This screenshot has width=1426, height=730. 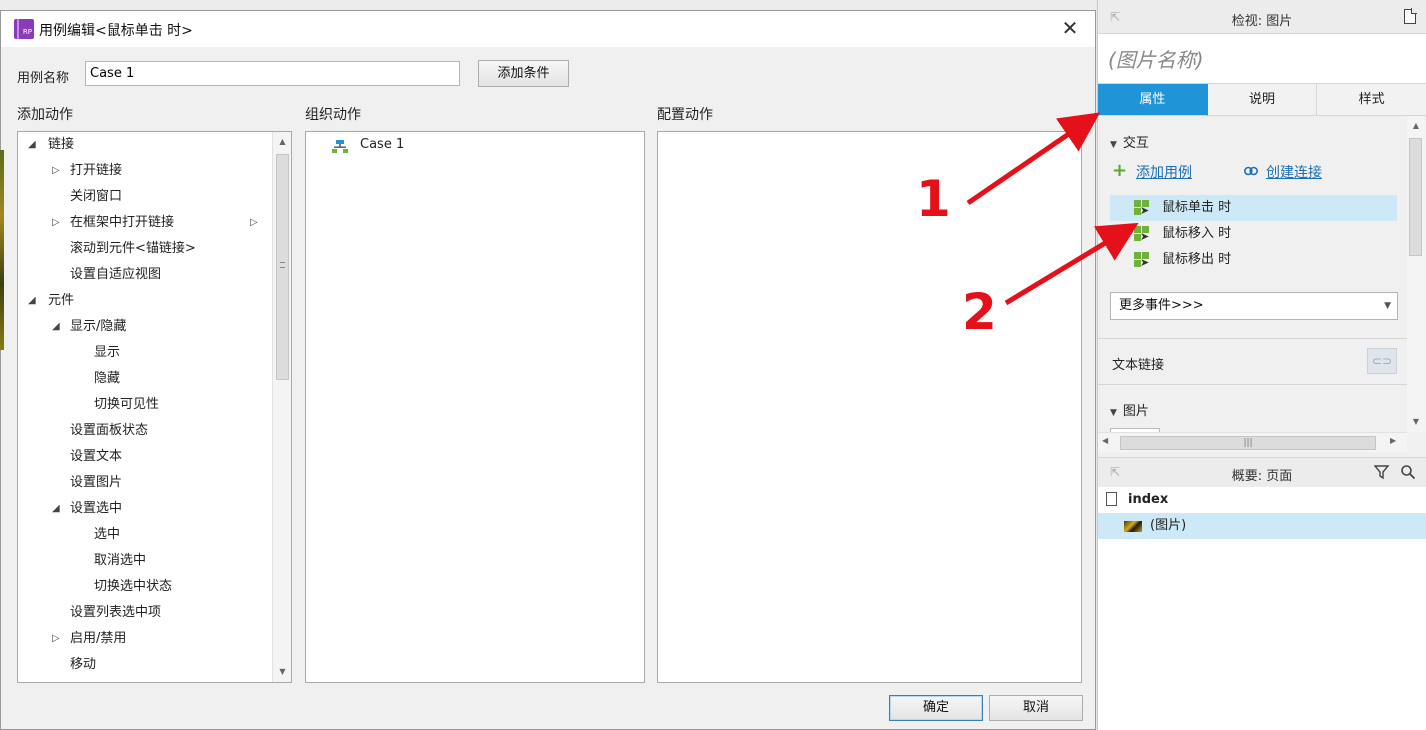 I want to click on properties-hscrollbar: ◀ ||| ▶, so click(x=1252, y=442).